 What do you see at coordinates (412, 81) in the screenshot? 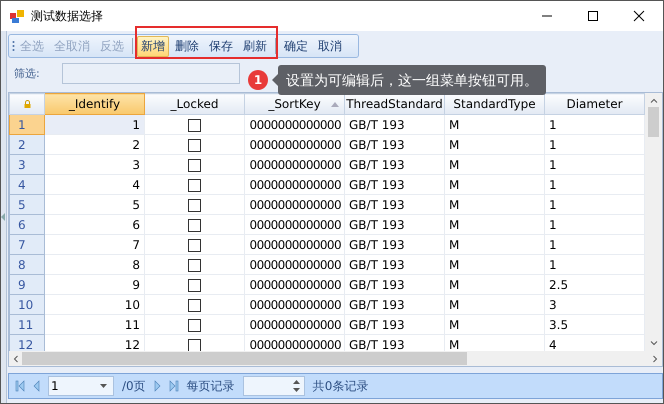
I see `tooltip-text: 设置为可编辑后，这一组菜单按钮可用。` at bounding box center [412, 81].